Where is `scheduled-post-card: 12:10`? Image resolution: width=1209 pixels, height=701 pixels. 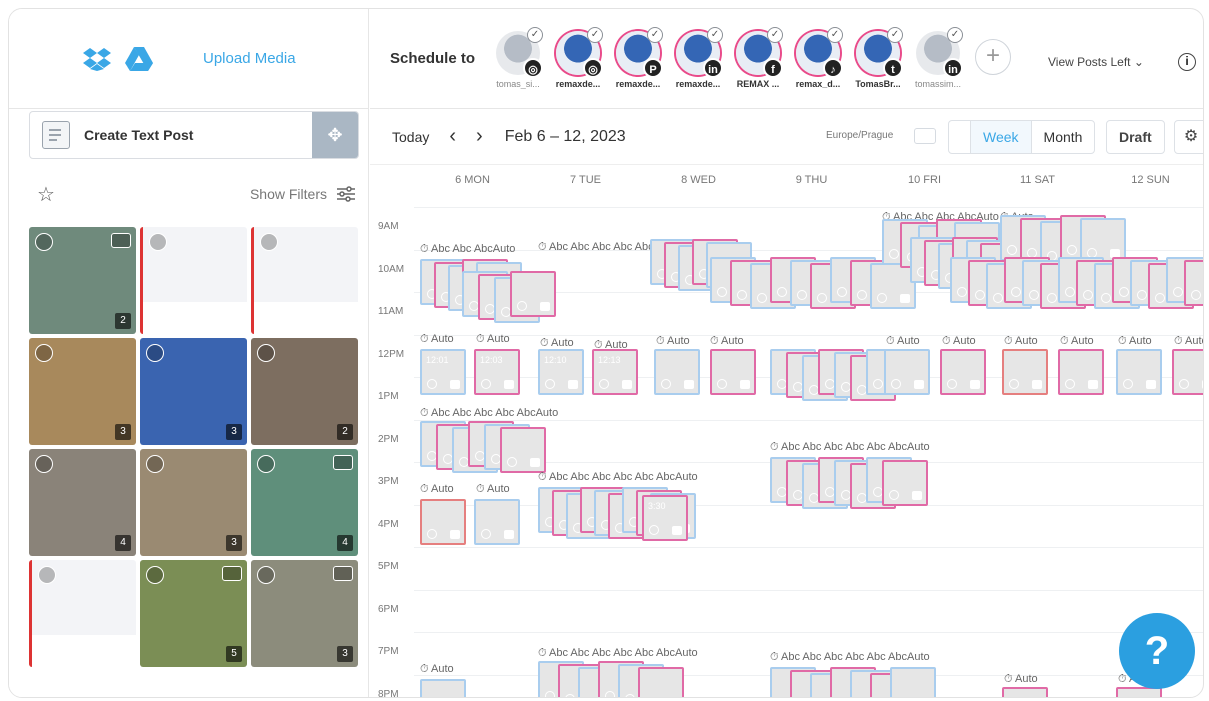 scheduled-post-card: 12:10 is located at coordinates (561, 372).